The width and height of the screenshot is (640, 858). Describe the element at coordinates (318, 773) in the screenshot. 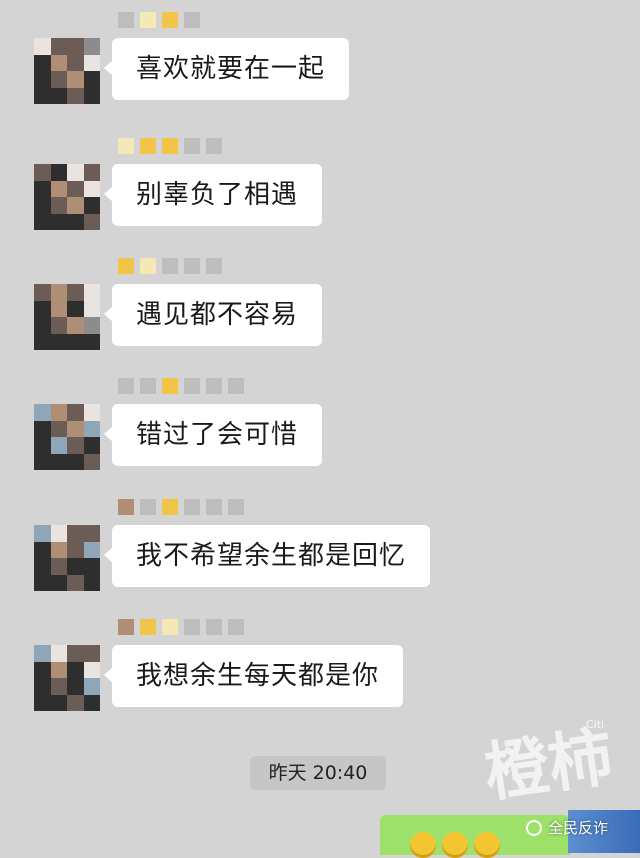

I see `timestamp-label: 昨天 20:40` at that location.